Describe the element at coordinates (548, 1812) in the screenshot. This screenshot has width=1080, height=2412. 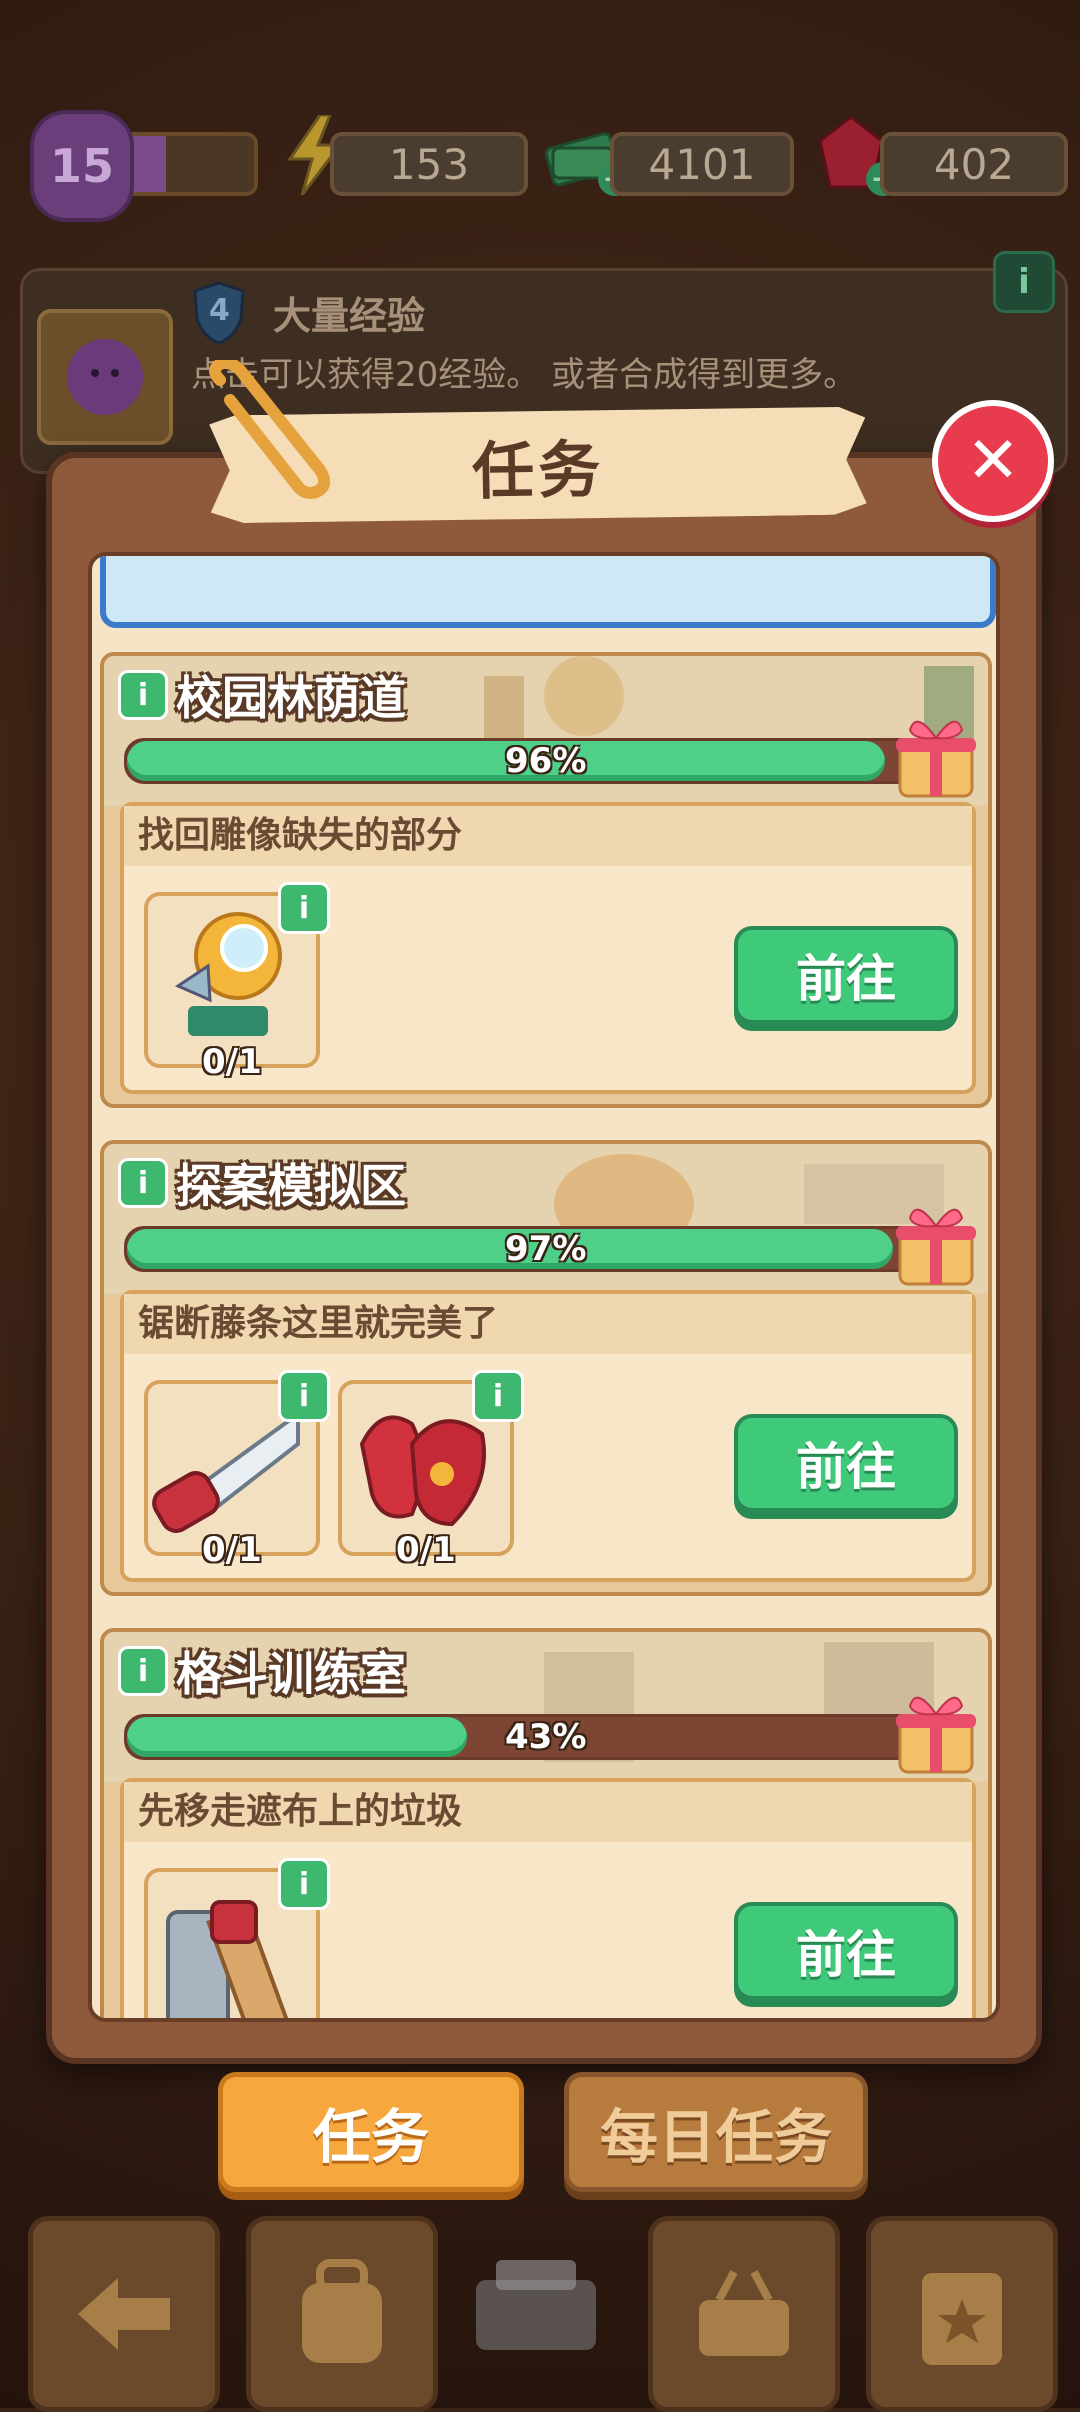
I see `task-description: 先移走遮布上的垃圾` at that location.